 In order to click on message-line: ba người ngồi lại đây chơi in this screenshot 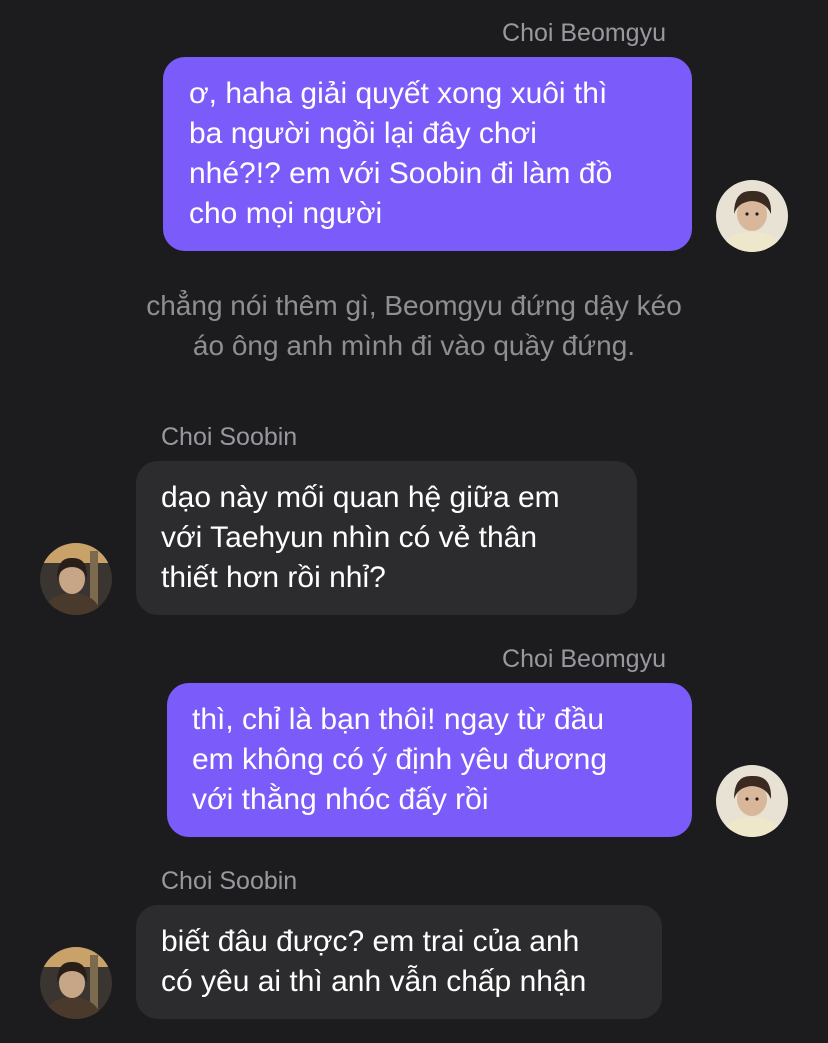, I will do `click(363, 133)`.